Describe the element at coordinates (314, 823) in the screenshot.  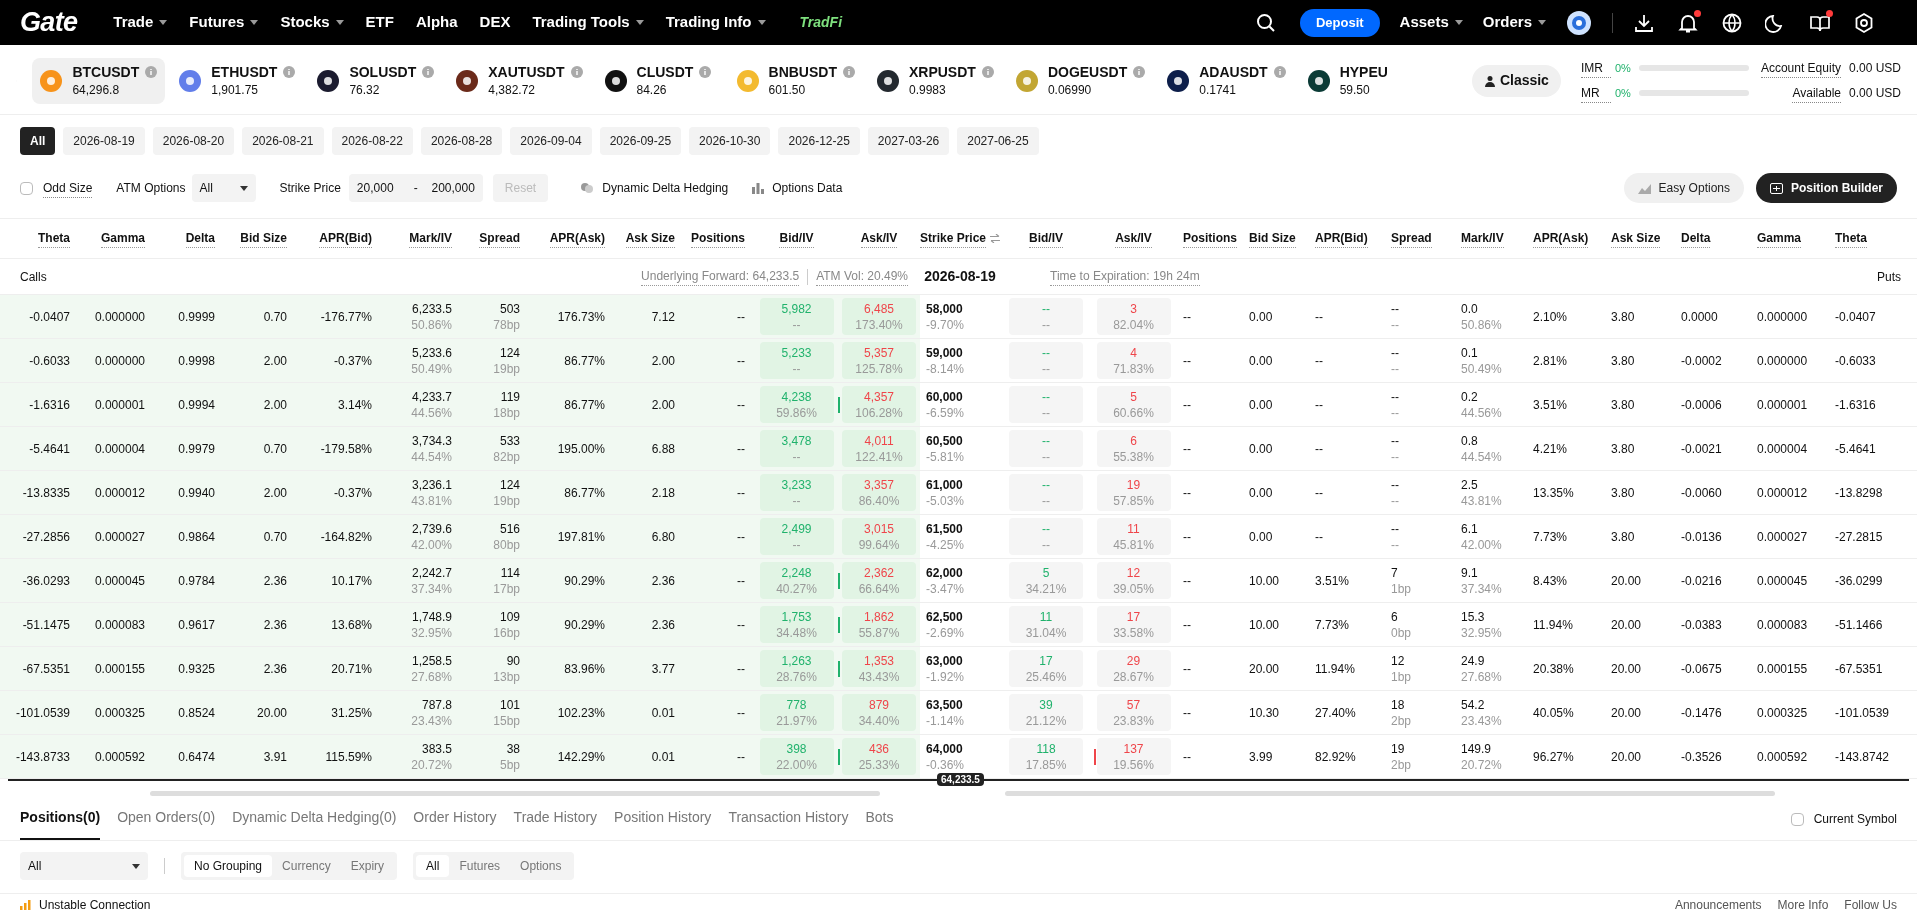
I see `positions-tab: Dynamic Delta Hedging(0)` at that location.